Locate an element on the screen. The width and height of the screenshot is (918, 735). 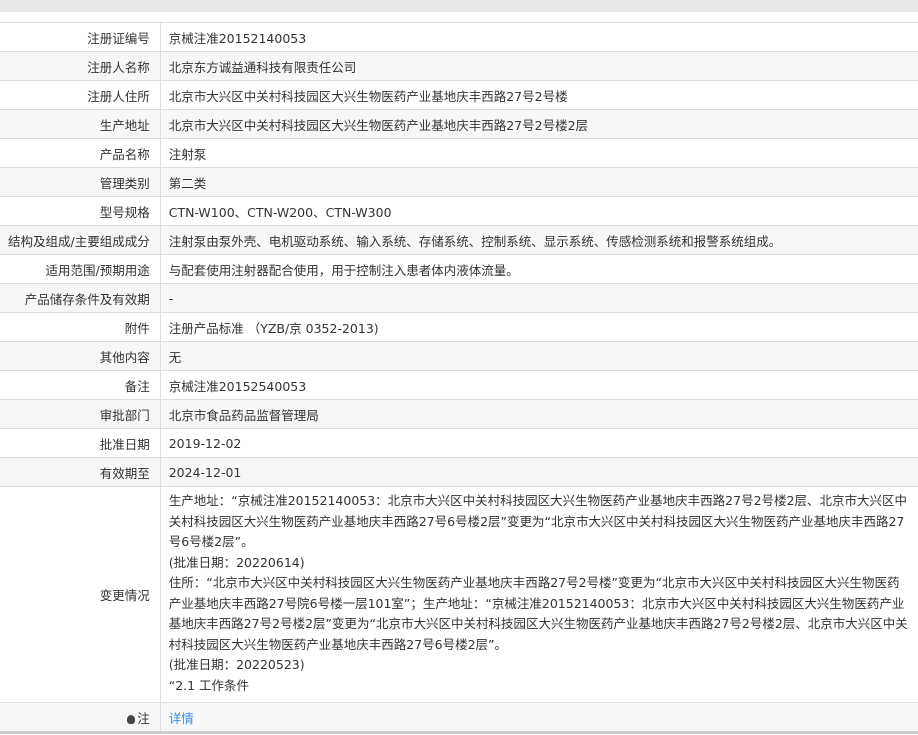
table-row: 注册证编号 京械注准20152140053 is located at coordinates (459, 37).